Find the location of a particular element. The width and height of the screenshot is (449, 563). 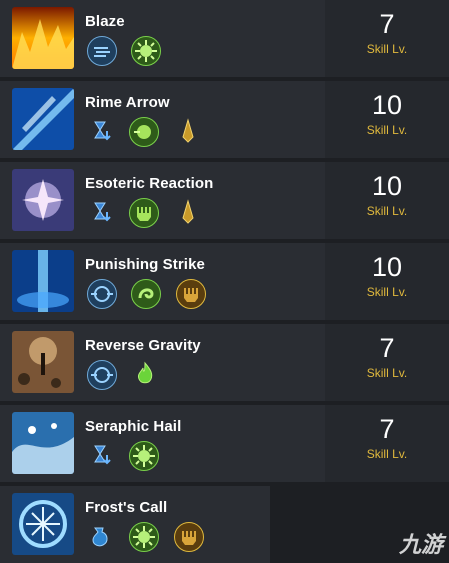

skill-row-punishing-strike: Punishing Strike 10 Skill Lv. is located at coordinates (224, 281).